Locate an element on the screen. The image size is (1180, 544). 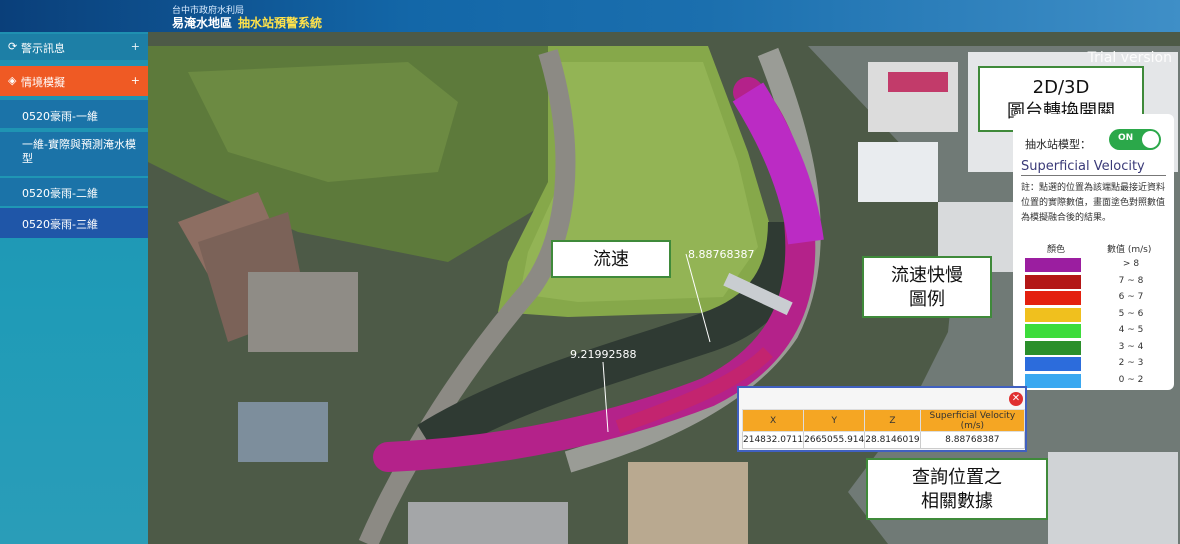
callout-text: 流速 is located at coordinates (611, 259).